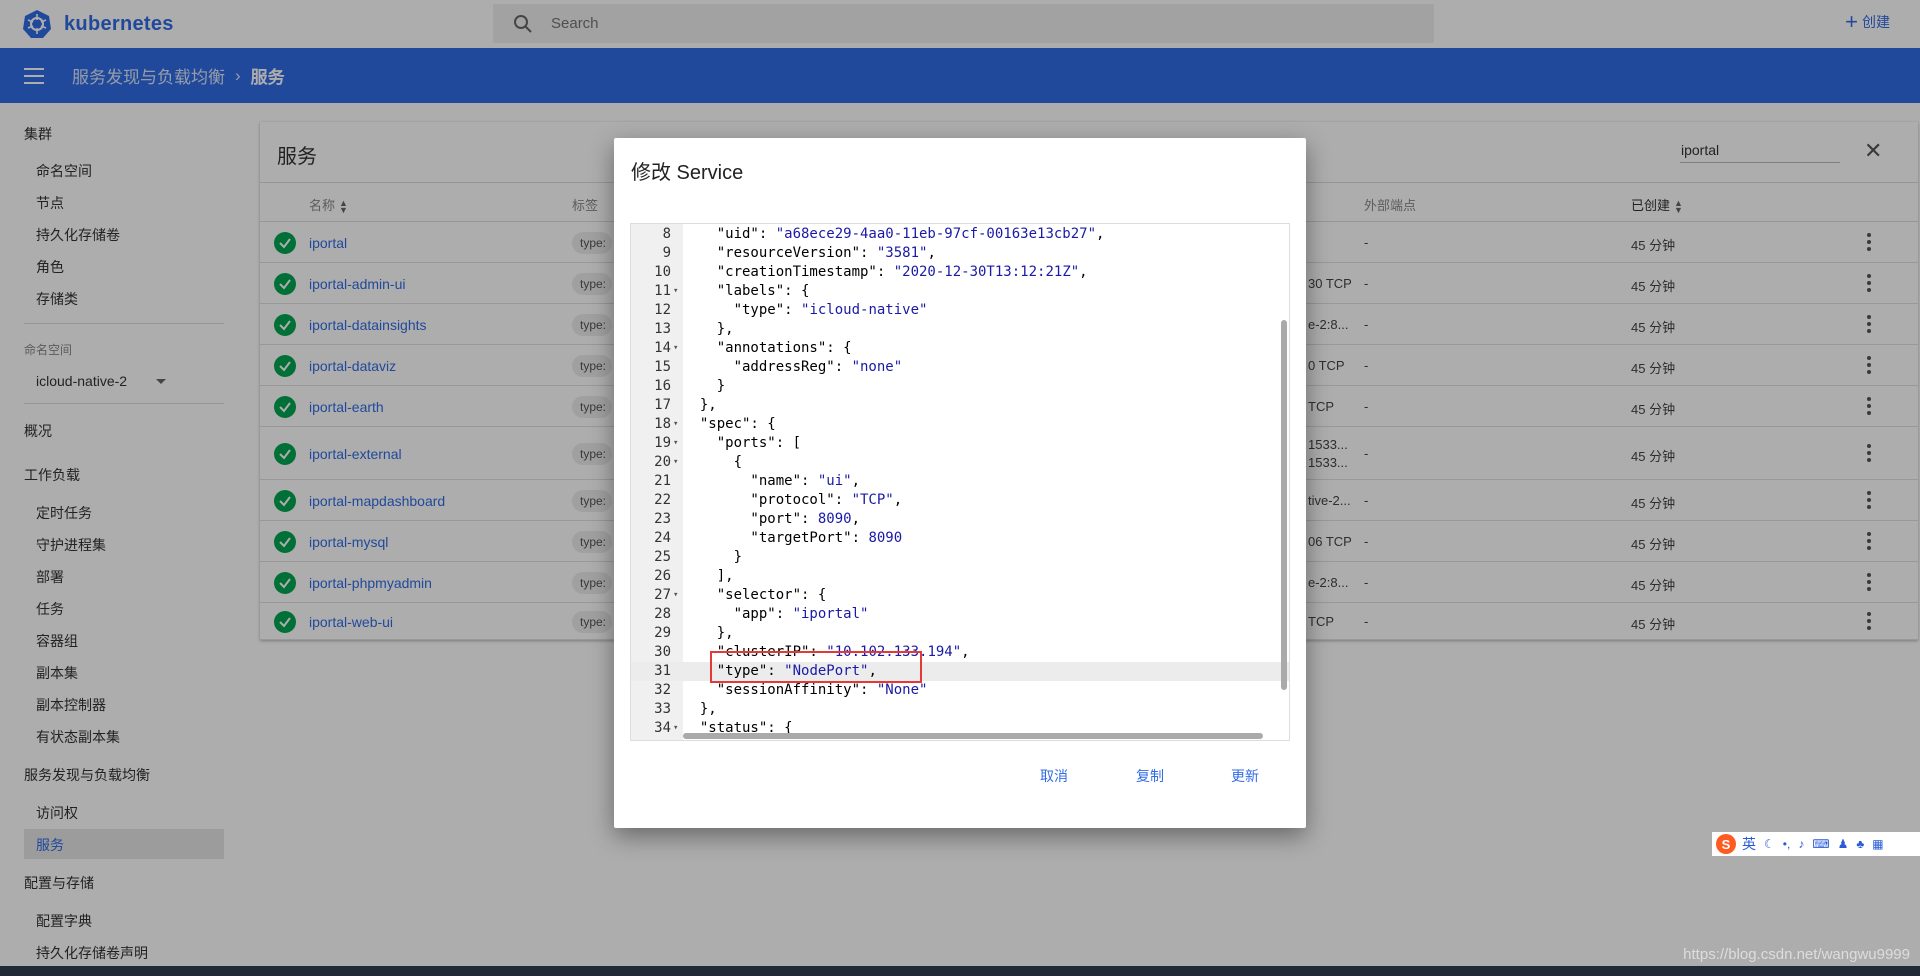 The width and height of the screenshot is (1920, 976). I want to click on code-line: 9 "resourceVersion": "3581",, so click(960, 253).